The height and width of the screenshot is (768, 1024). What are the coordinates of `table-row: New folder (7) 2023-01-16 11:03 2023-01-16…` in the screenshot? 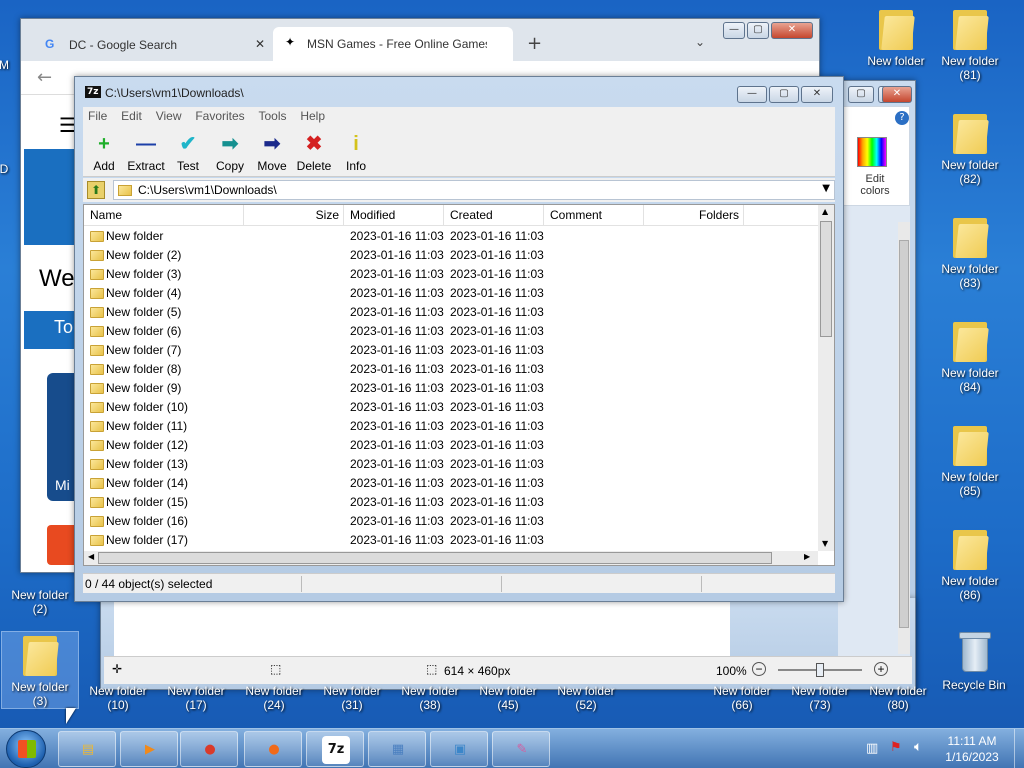 It's located at (449, 350).